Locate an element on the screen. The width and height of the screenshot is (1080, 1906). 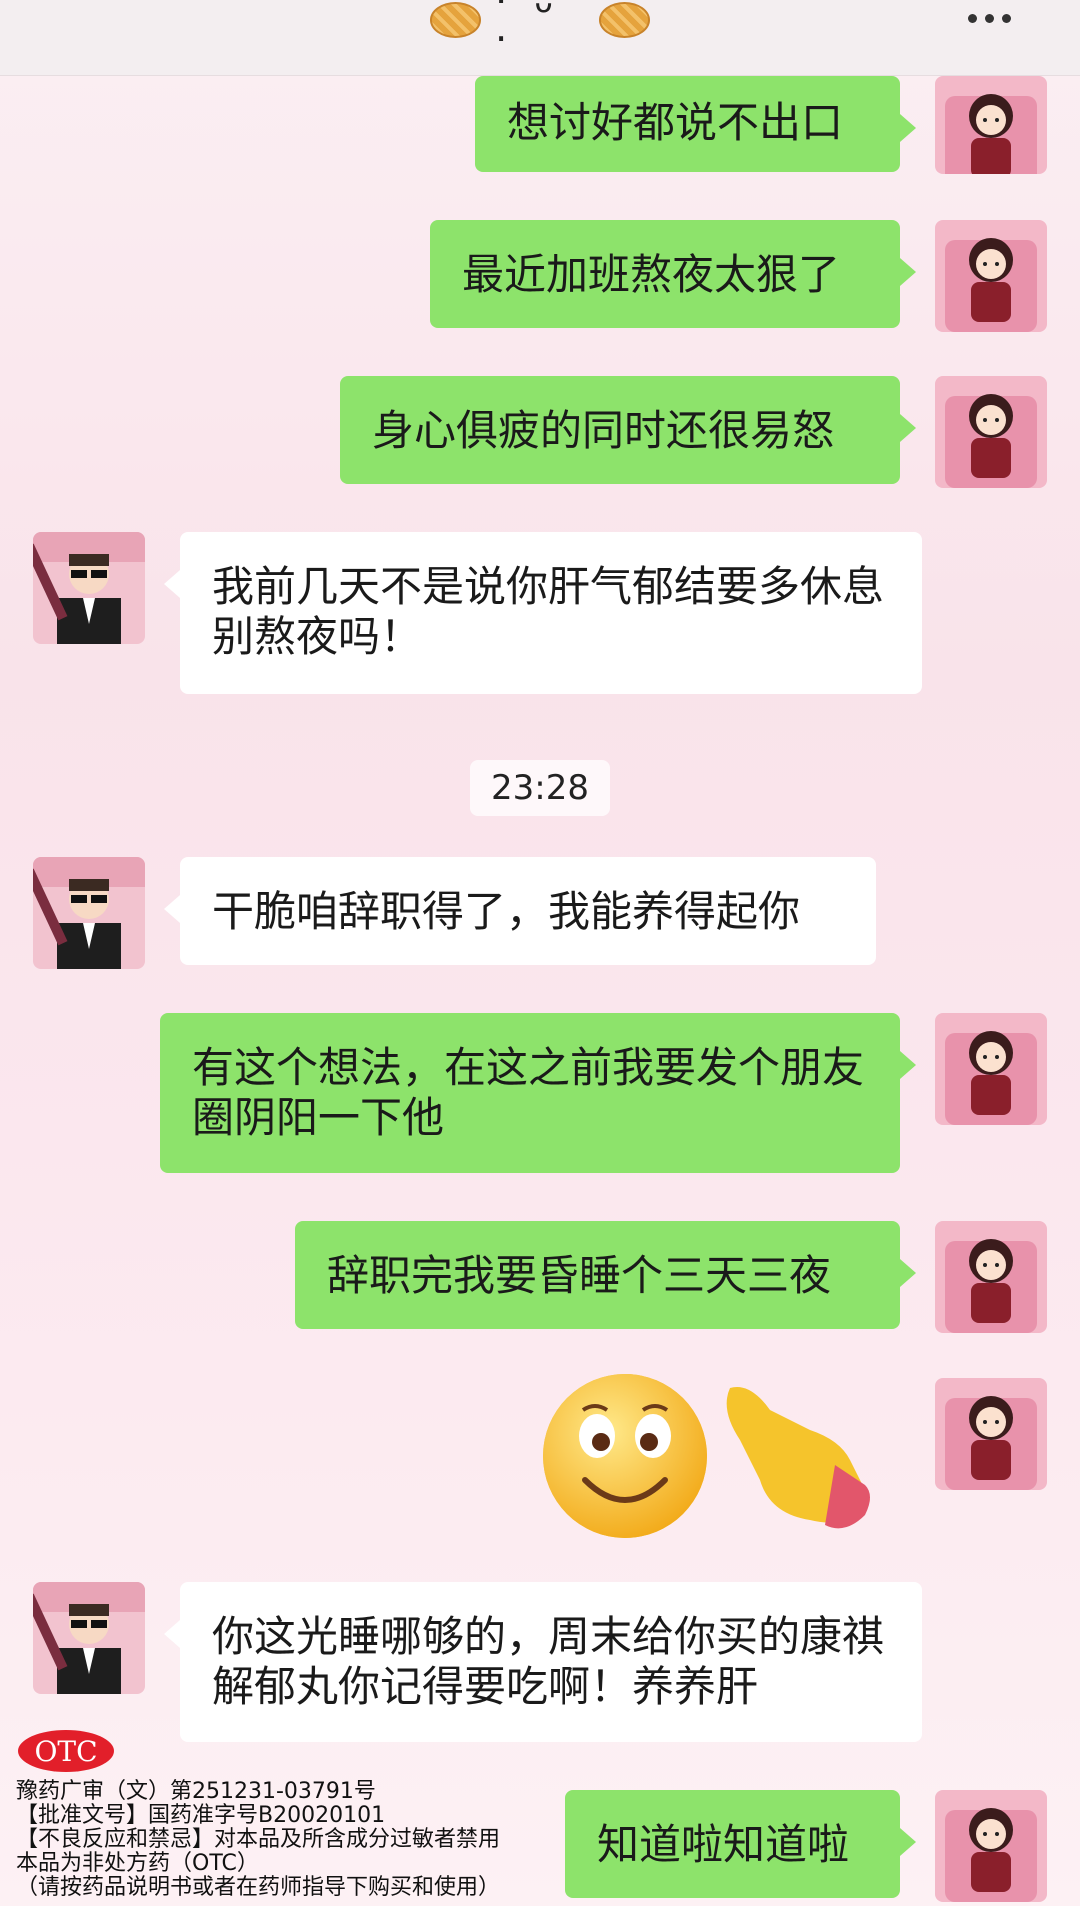
message-bubble-outgoing: 辞职完我要昏睡个三天三夜 is located at coordinates (605, 1275).